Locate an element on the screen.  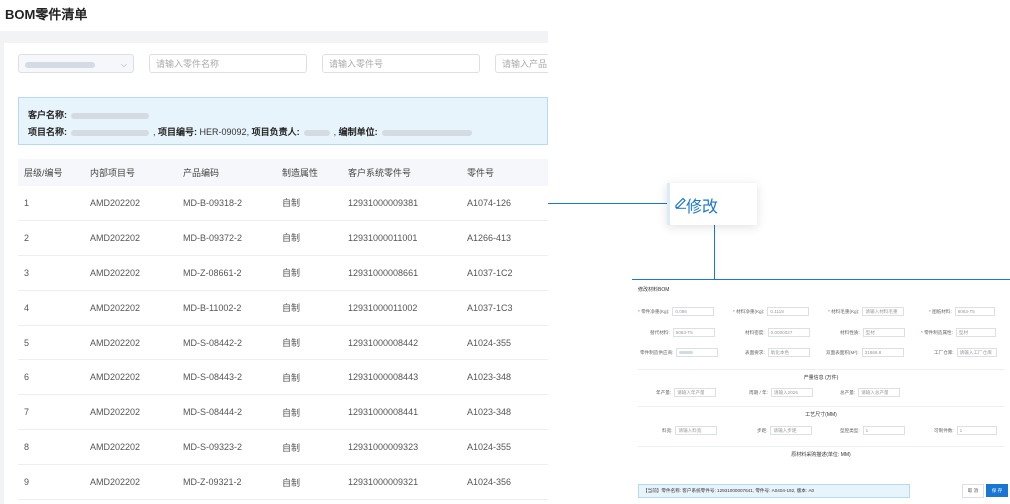
save-button: 保 存 is located at coordinates (997, 490).